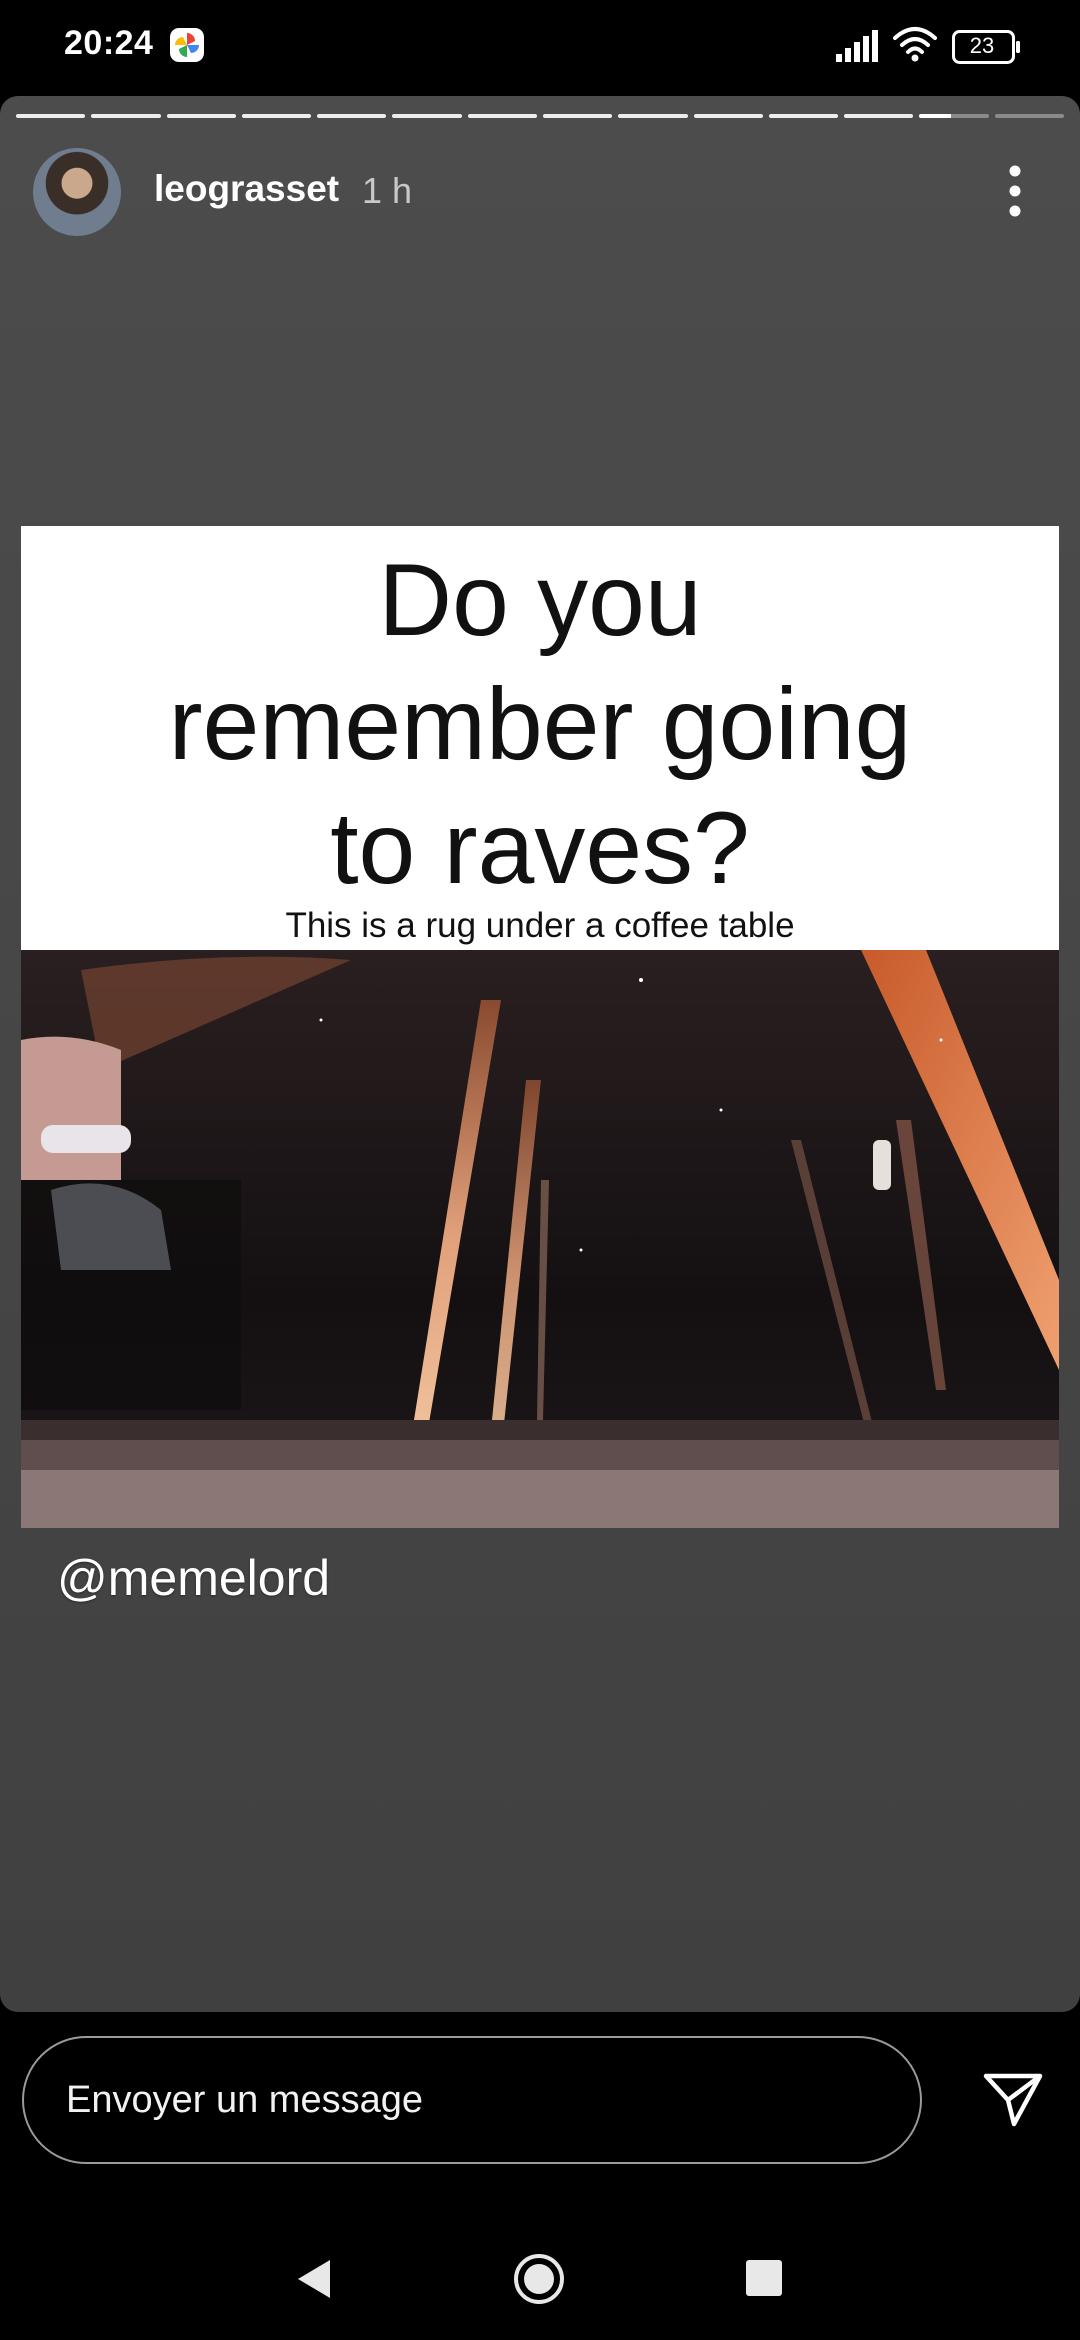  What do you see at coordinates (935, 116) in the screenshot?
I see `progress-segment-fill` at bounding box center [935, 116].